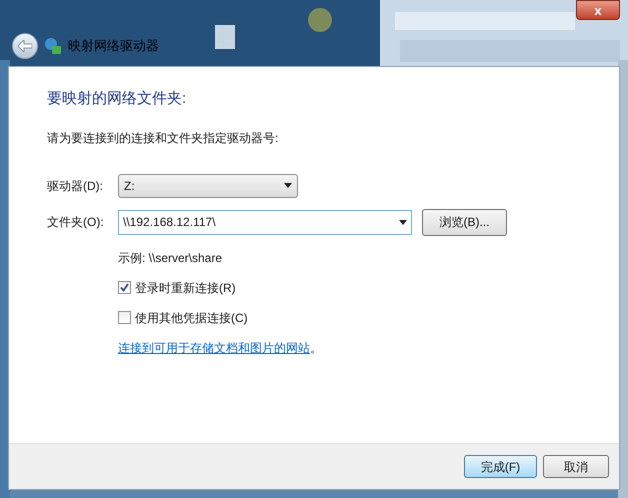 Image resolution: width=628 pixels, height=498 pixels. What do you see at coordinates (598, 10) in the screenshot?
I see `close-button: x` at bounding box center [598, 10].